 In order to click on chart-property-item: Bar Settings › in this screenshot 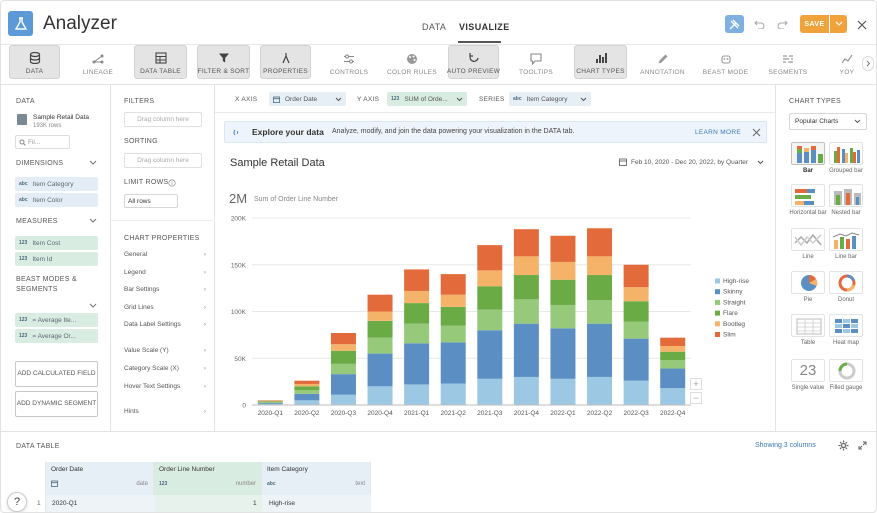, I will do `click(165, 290)`.